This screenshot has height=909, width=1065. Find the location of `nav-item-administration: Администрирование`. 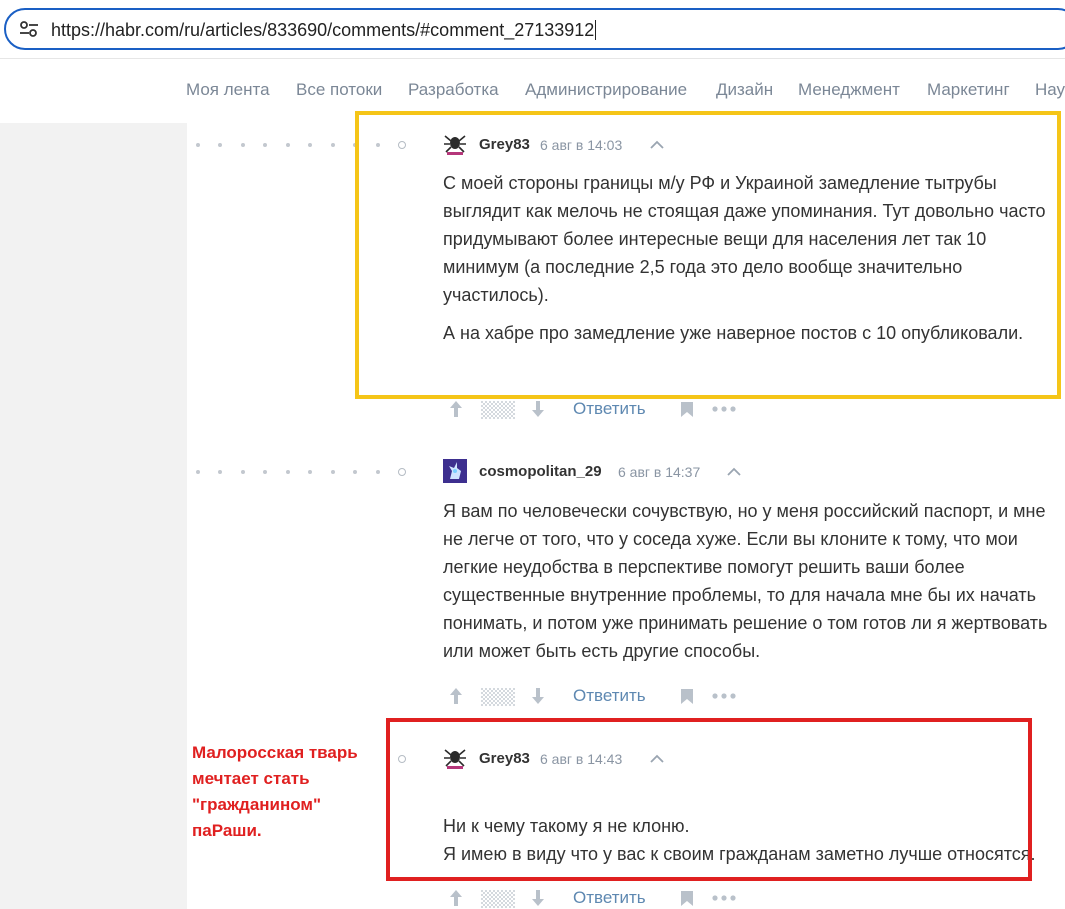

nav-item-administration: Администрирование is located at coordinates (606, 90).